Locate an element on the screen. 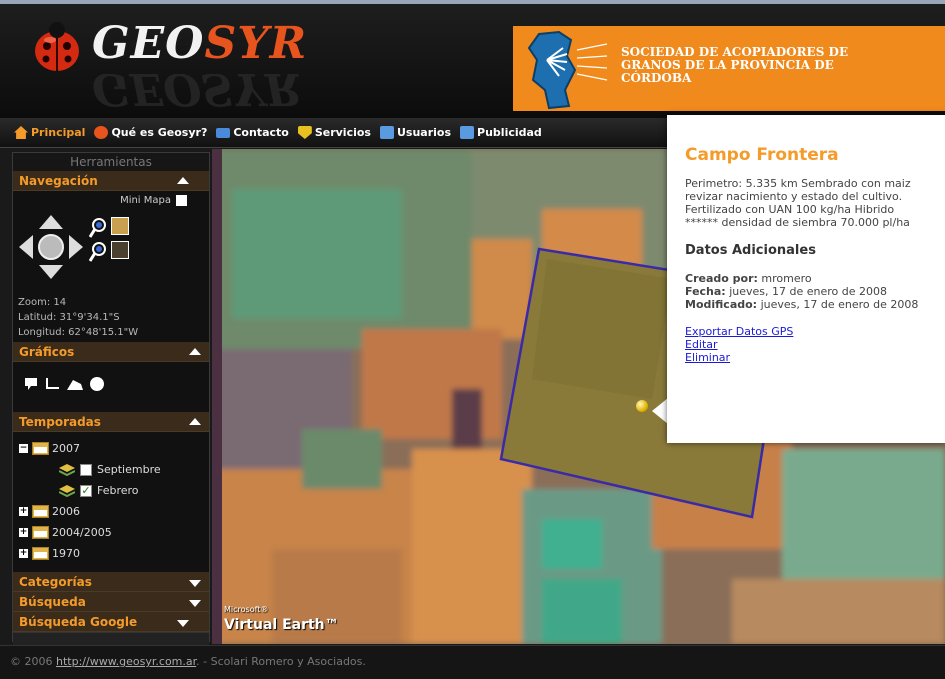  cordoba-map-icon is located at coordinates (567, 70).